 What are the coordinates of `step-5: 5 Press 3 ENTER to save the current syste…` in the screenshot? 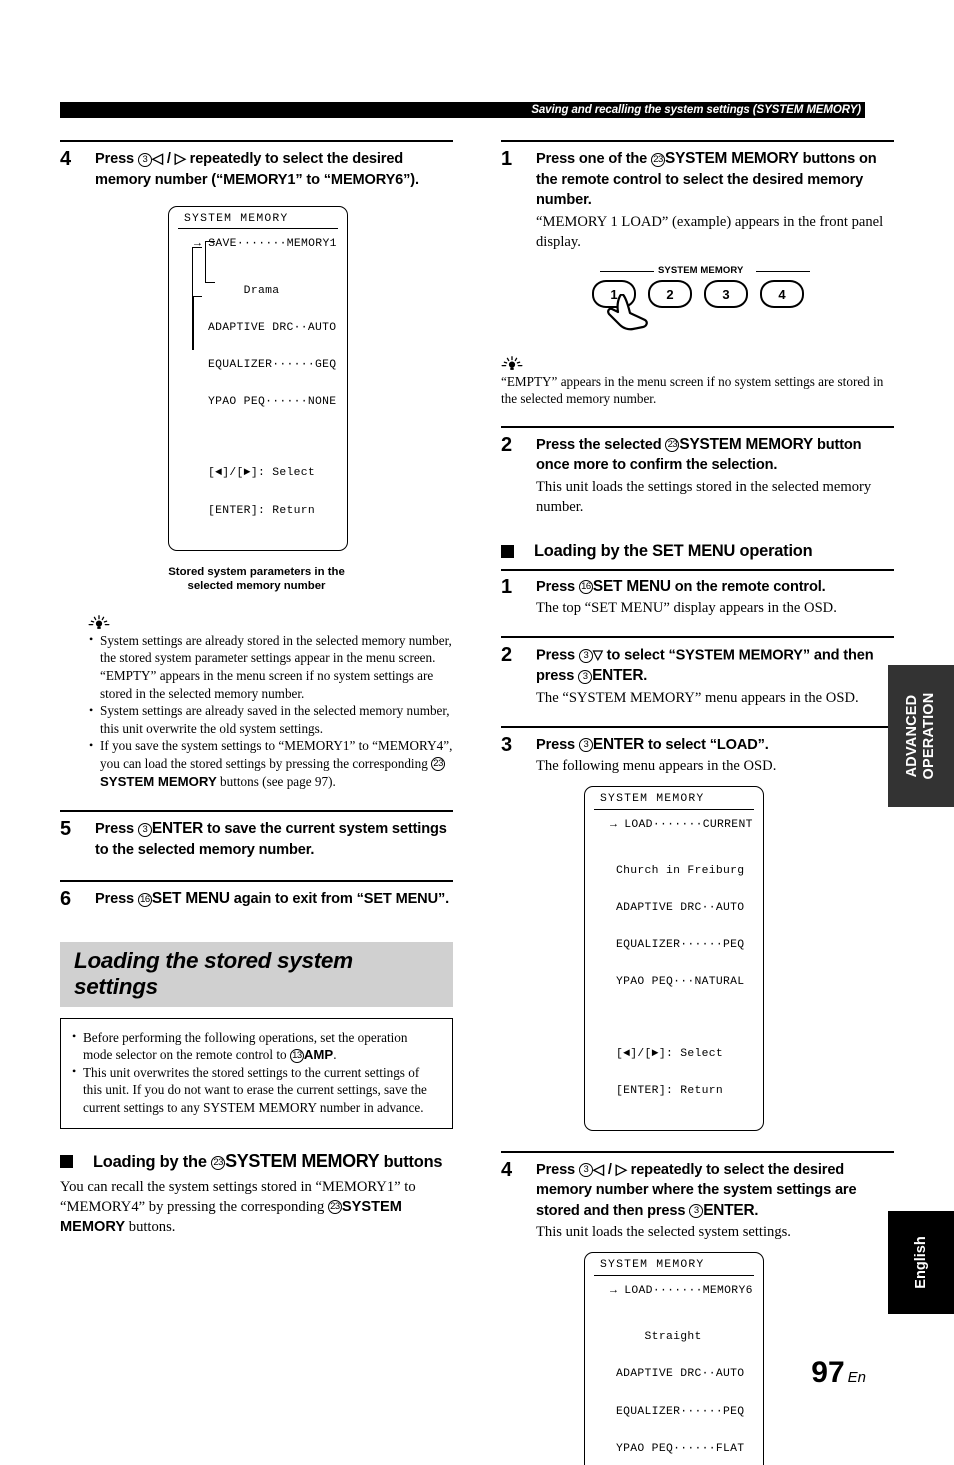 It's located at (256, 840).